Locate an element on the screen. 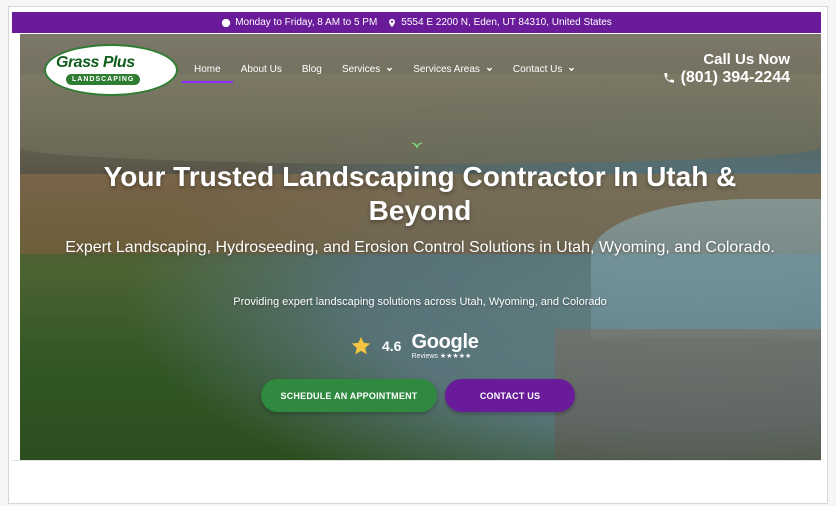  call-phone-number: (801) 394-2244 is located at coordinates (735, 77).